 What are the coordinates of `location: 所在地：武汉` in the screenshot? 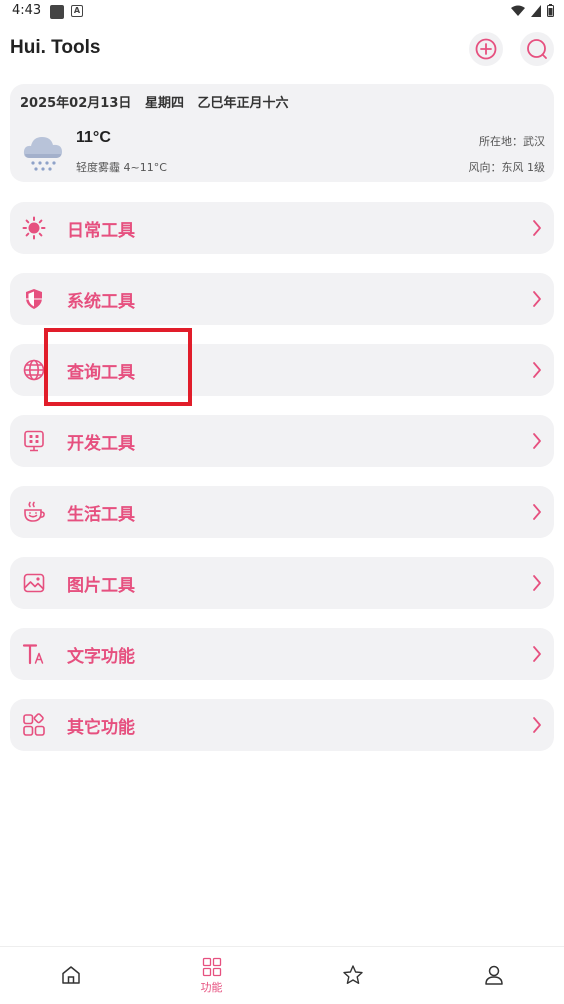 It's located at (512, 141).